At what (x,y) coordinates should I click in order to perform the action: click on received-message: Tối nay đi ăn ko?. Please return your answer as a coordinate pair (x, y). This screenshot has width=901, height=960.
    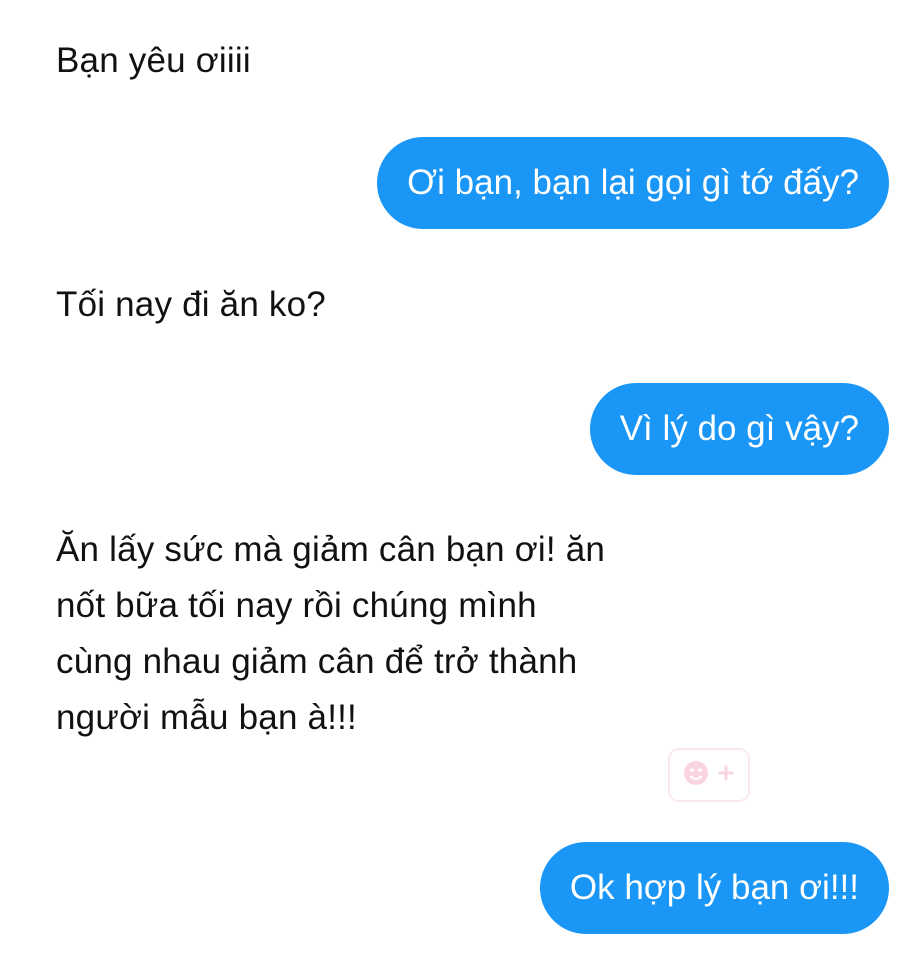
    Looking at the image, I should click on (191, 305).